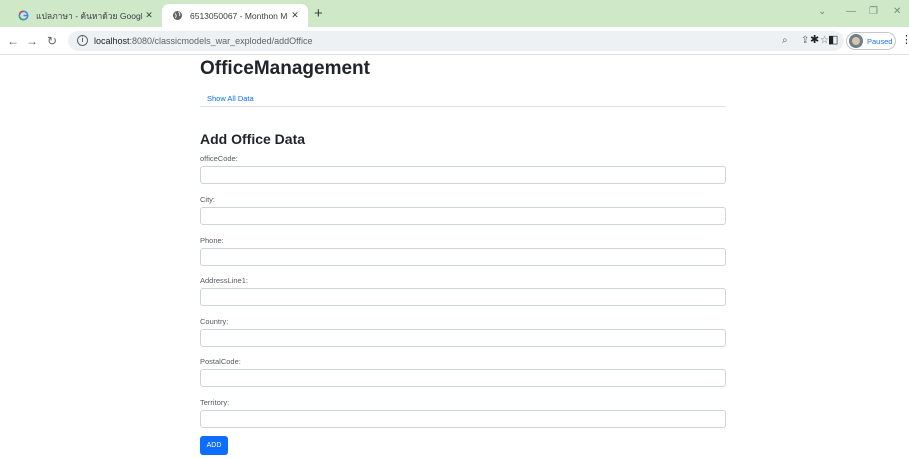 The height and width of the screenshot is (459, 909). Describe the element at coordinates (873, 12) in the screenshot. I see `restore-icon: ❐` at that location.